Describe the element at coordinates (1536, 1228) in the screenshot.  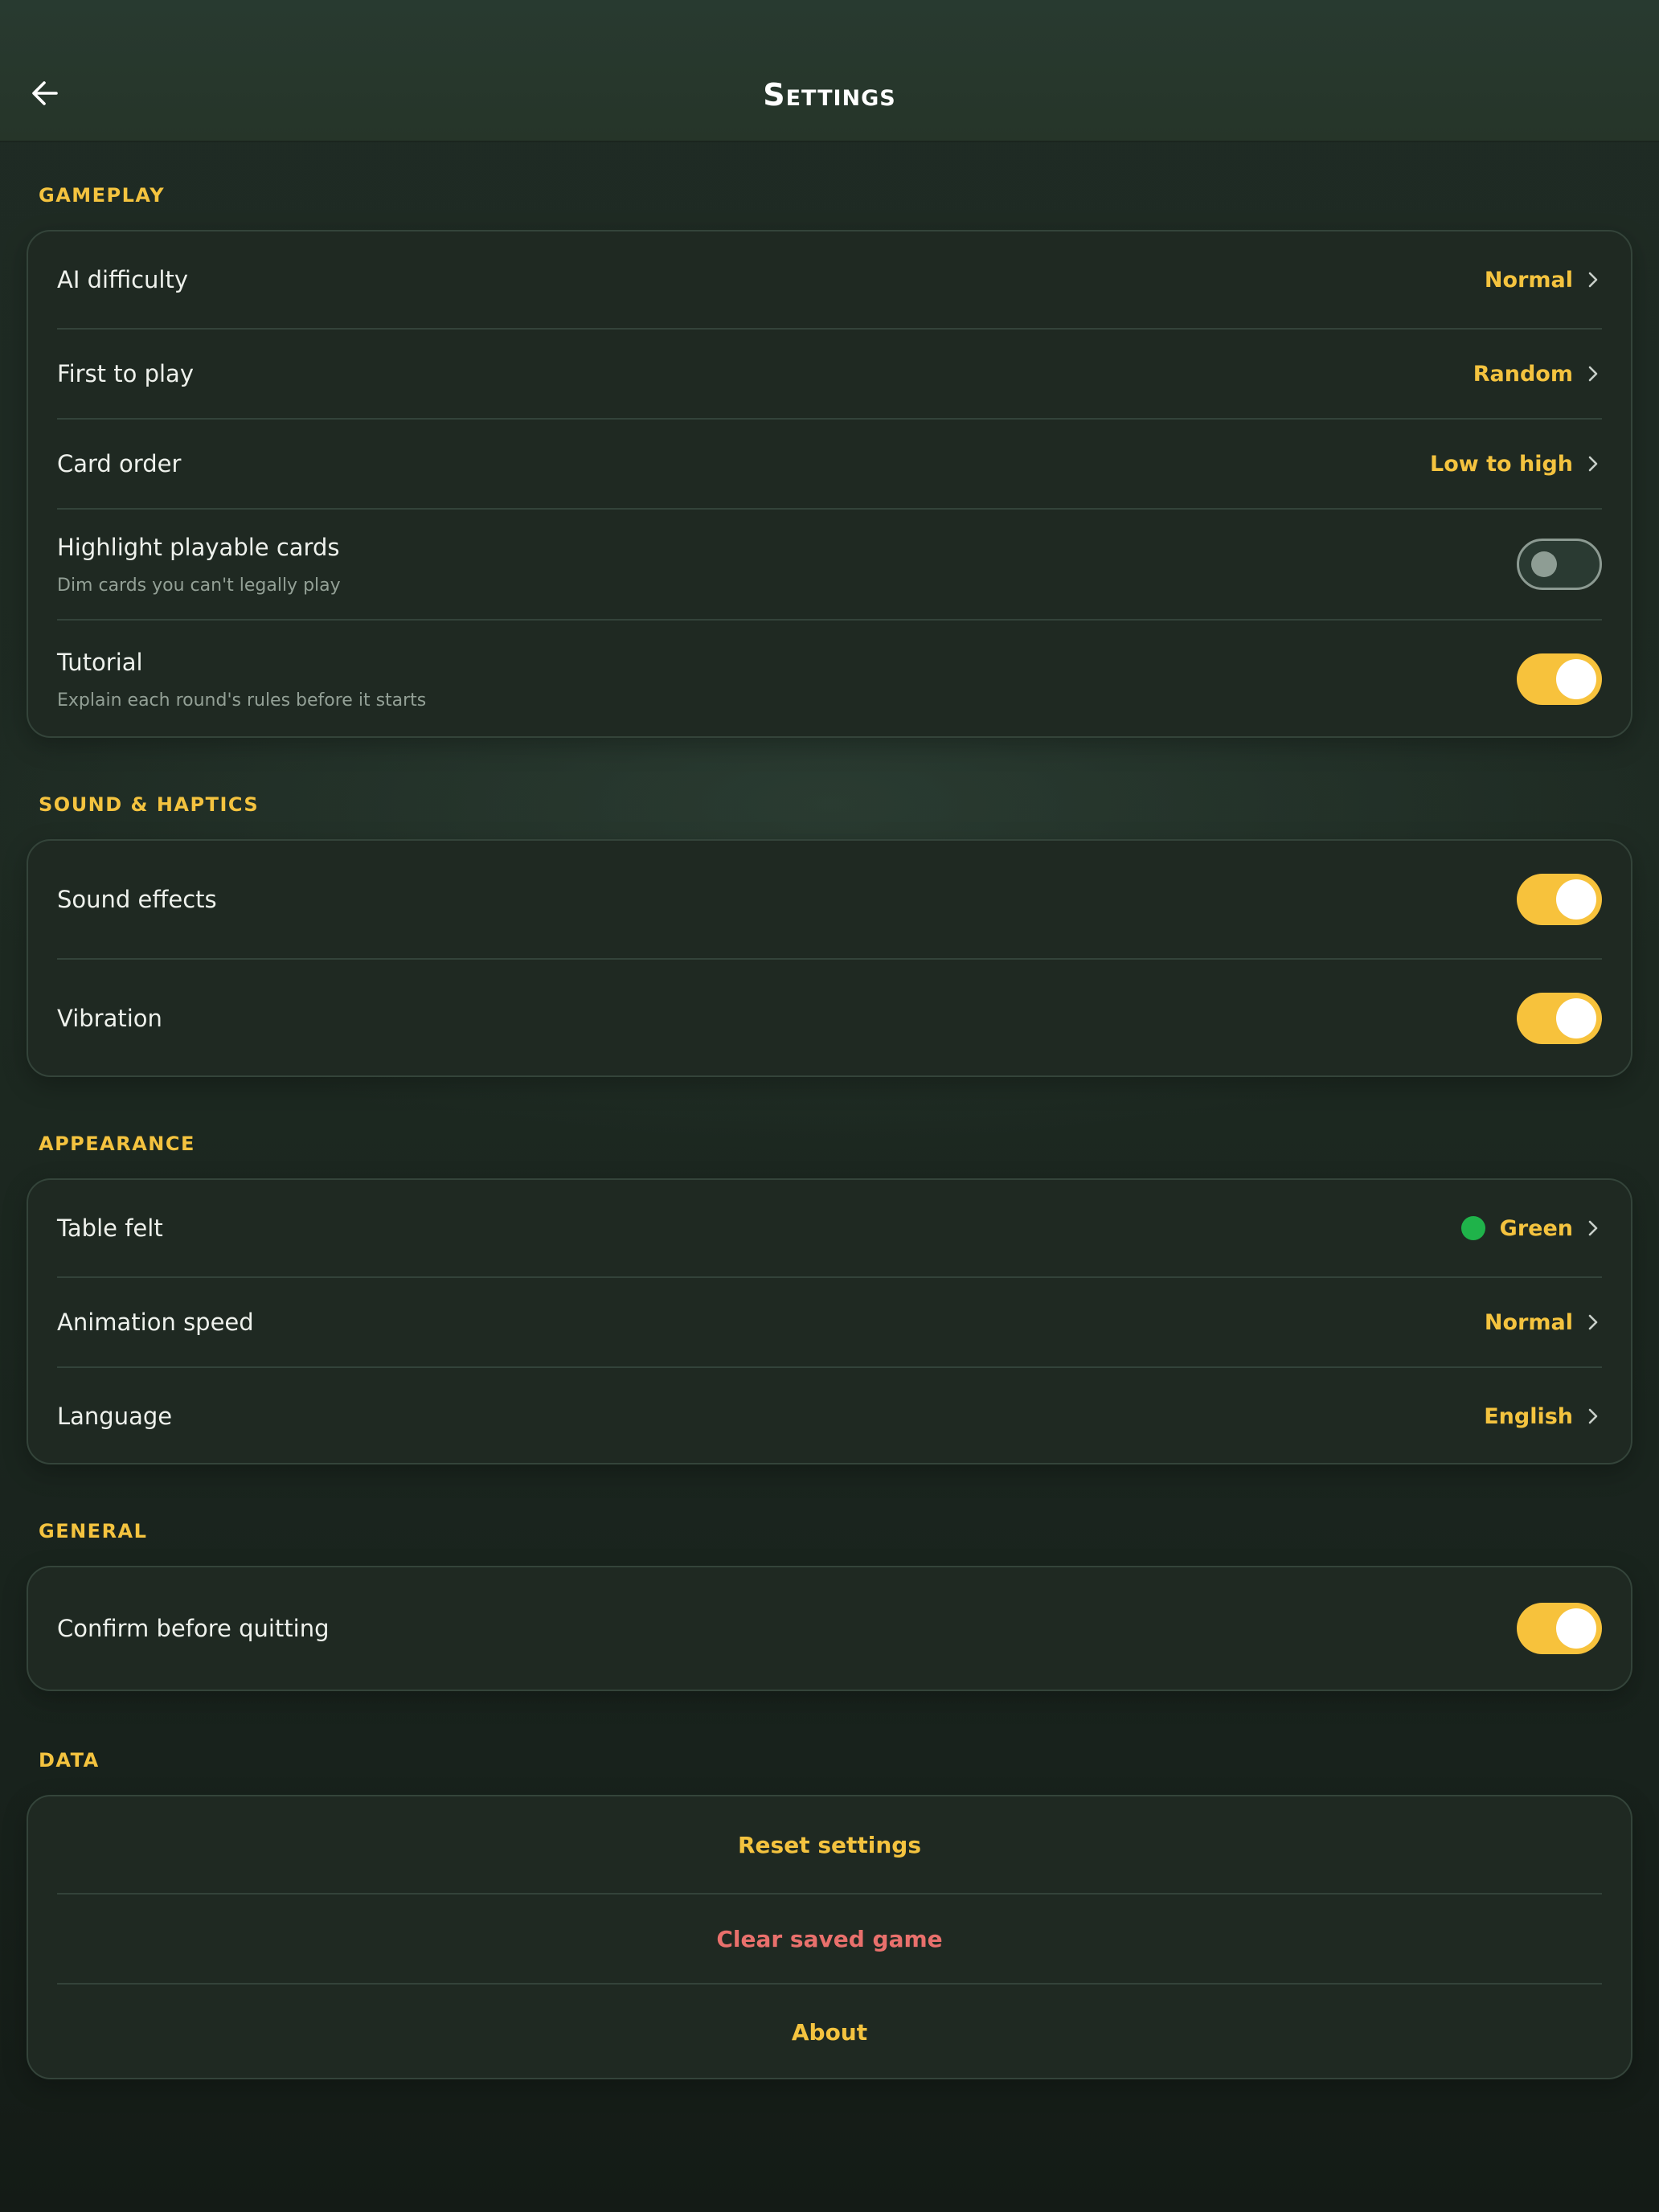
I see `setting-value: Green` at that location.